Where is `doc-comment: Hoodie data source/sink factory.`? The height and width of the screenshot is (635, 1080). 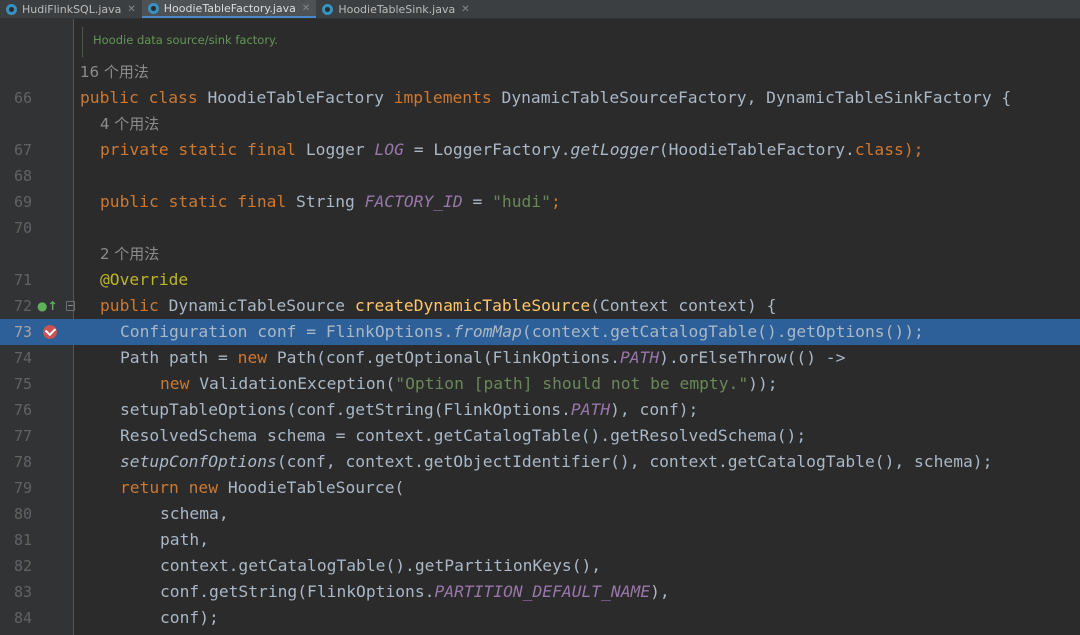 doc-comment: Hoodie data source/sink factory. is located at coordinates (581, 42).